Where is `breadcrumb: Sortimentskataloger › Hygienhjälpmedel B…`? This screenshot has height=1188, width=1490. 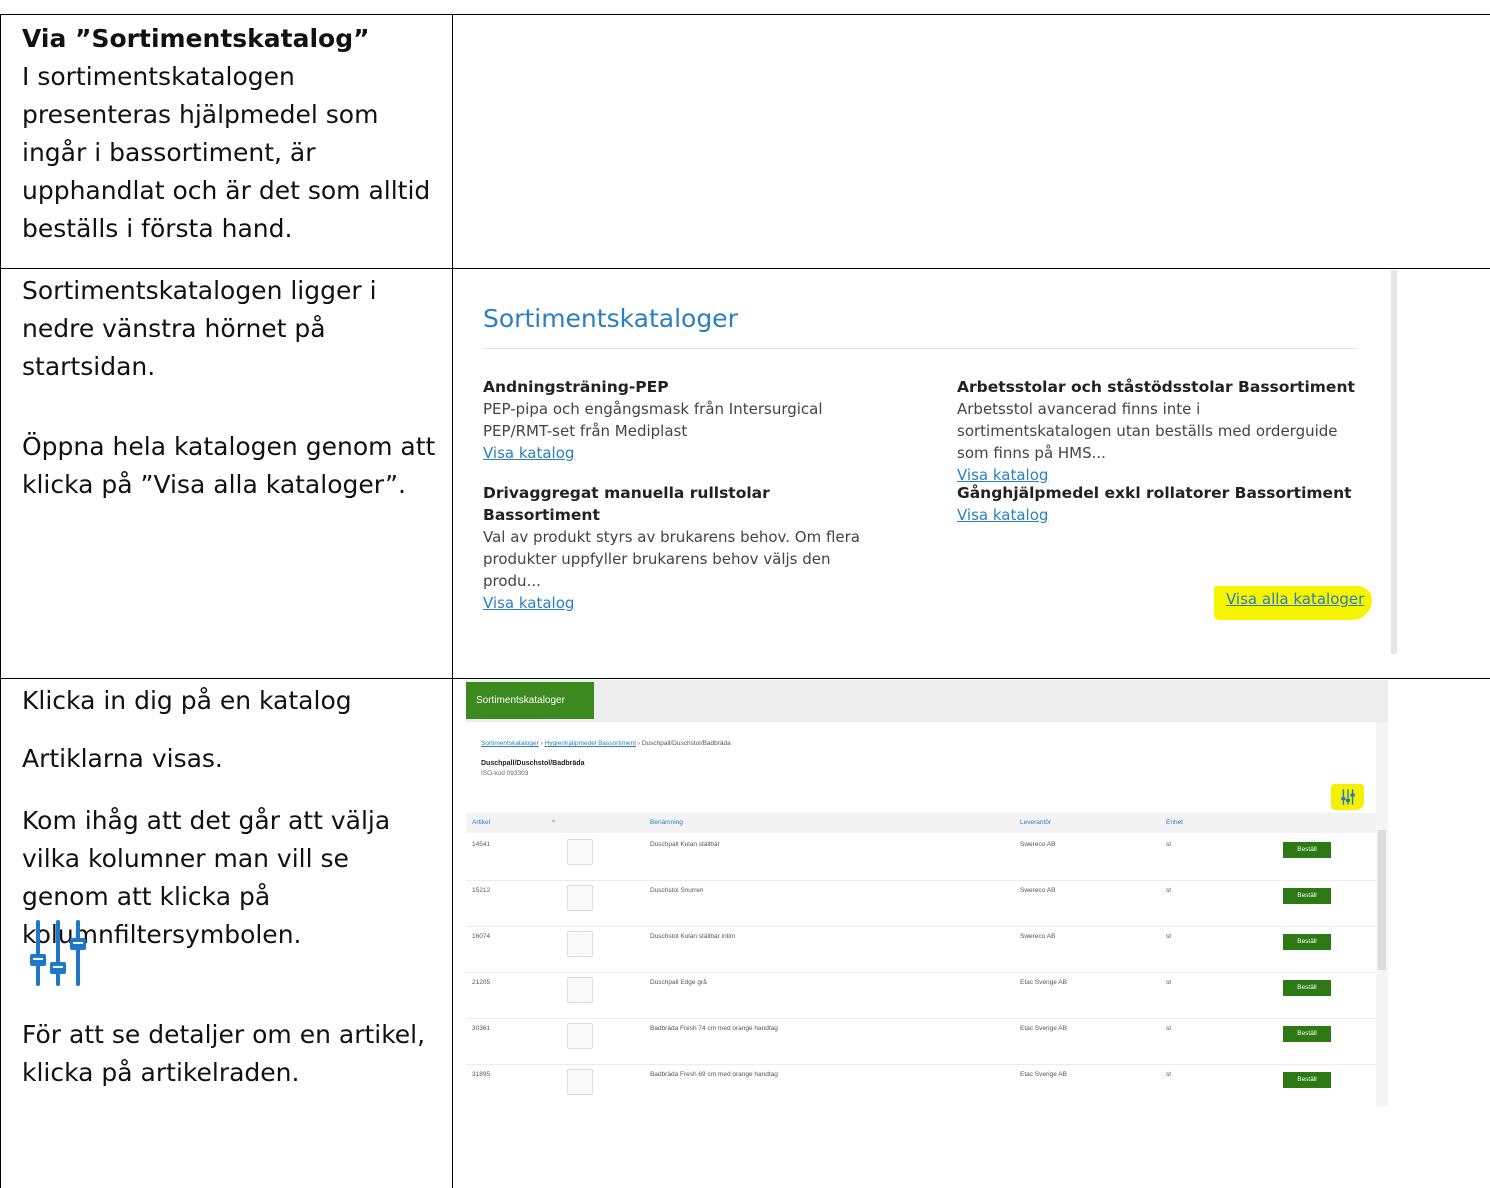 breadcrumb: Sortimentskataloger › Hygienhjälpmedel B… is located at coordinates (606, 743).